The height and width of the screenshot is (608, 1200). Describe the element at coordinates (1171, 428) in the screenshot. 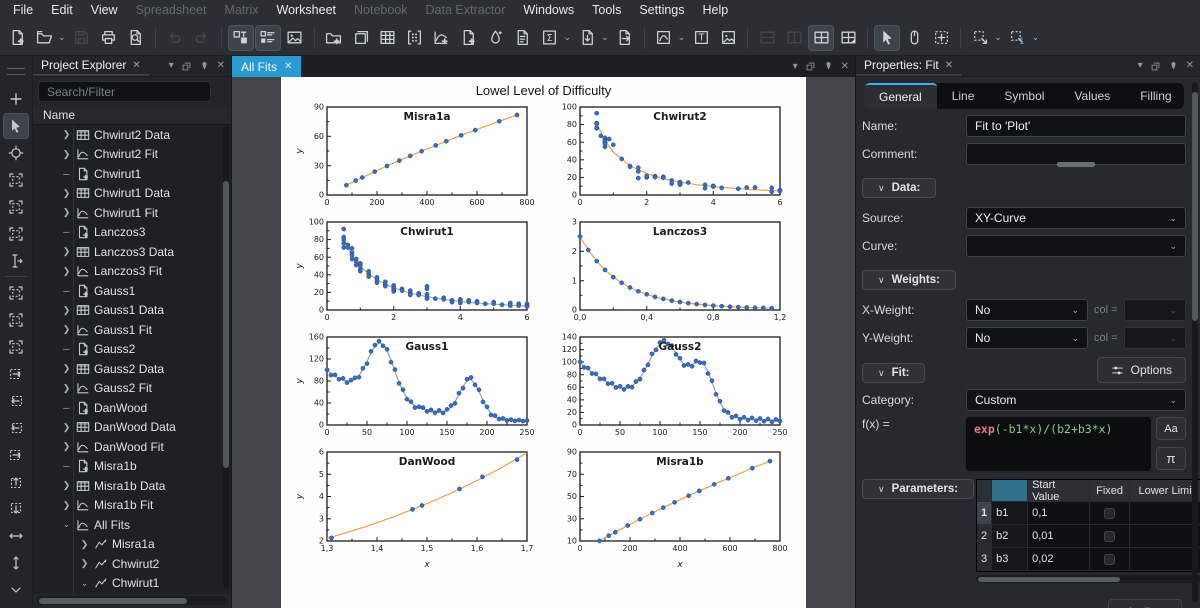

I see `font-button: Aa` at that location.